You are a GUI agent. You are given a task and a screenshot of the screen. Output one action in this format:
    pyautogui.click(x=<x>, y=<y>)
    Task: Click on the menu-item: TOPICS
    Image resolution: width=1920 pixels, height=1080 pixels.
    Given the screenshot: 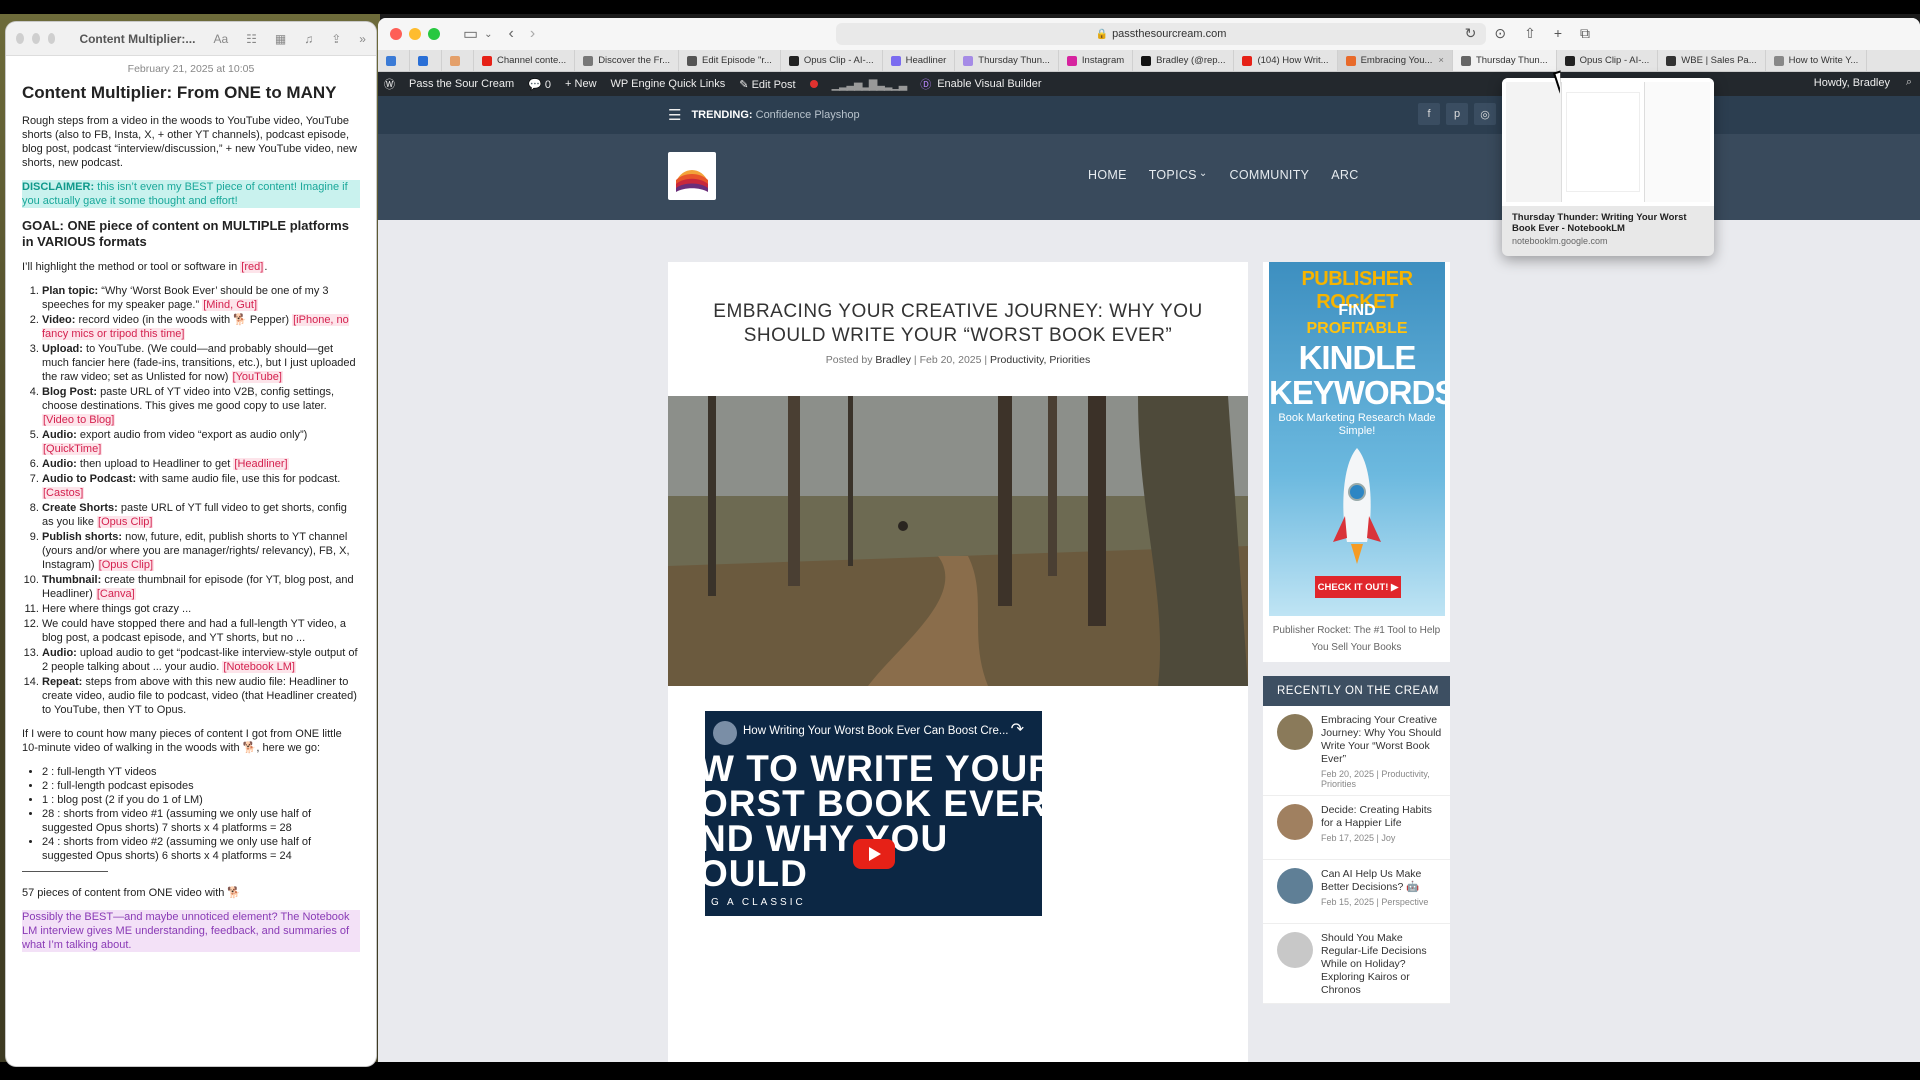 What is the action you would take?
    pyautogui.click(x=1173, y=175)
    